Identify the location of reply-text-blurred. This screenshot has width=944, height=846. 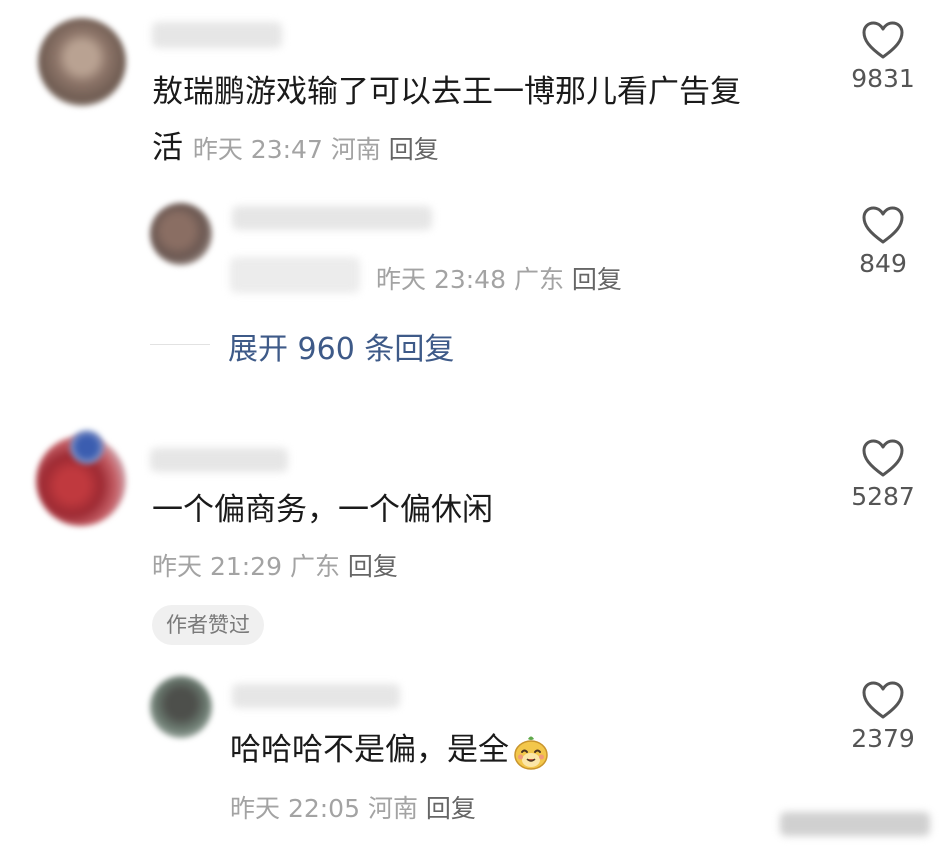
(295, 275).